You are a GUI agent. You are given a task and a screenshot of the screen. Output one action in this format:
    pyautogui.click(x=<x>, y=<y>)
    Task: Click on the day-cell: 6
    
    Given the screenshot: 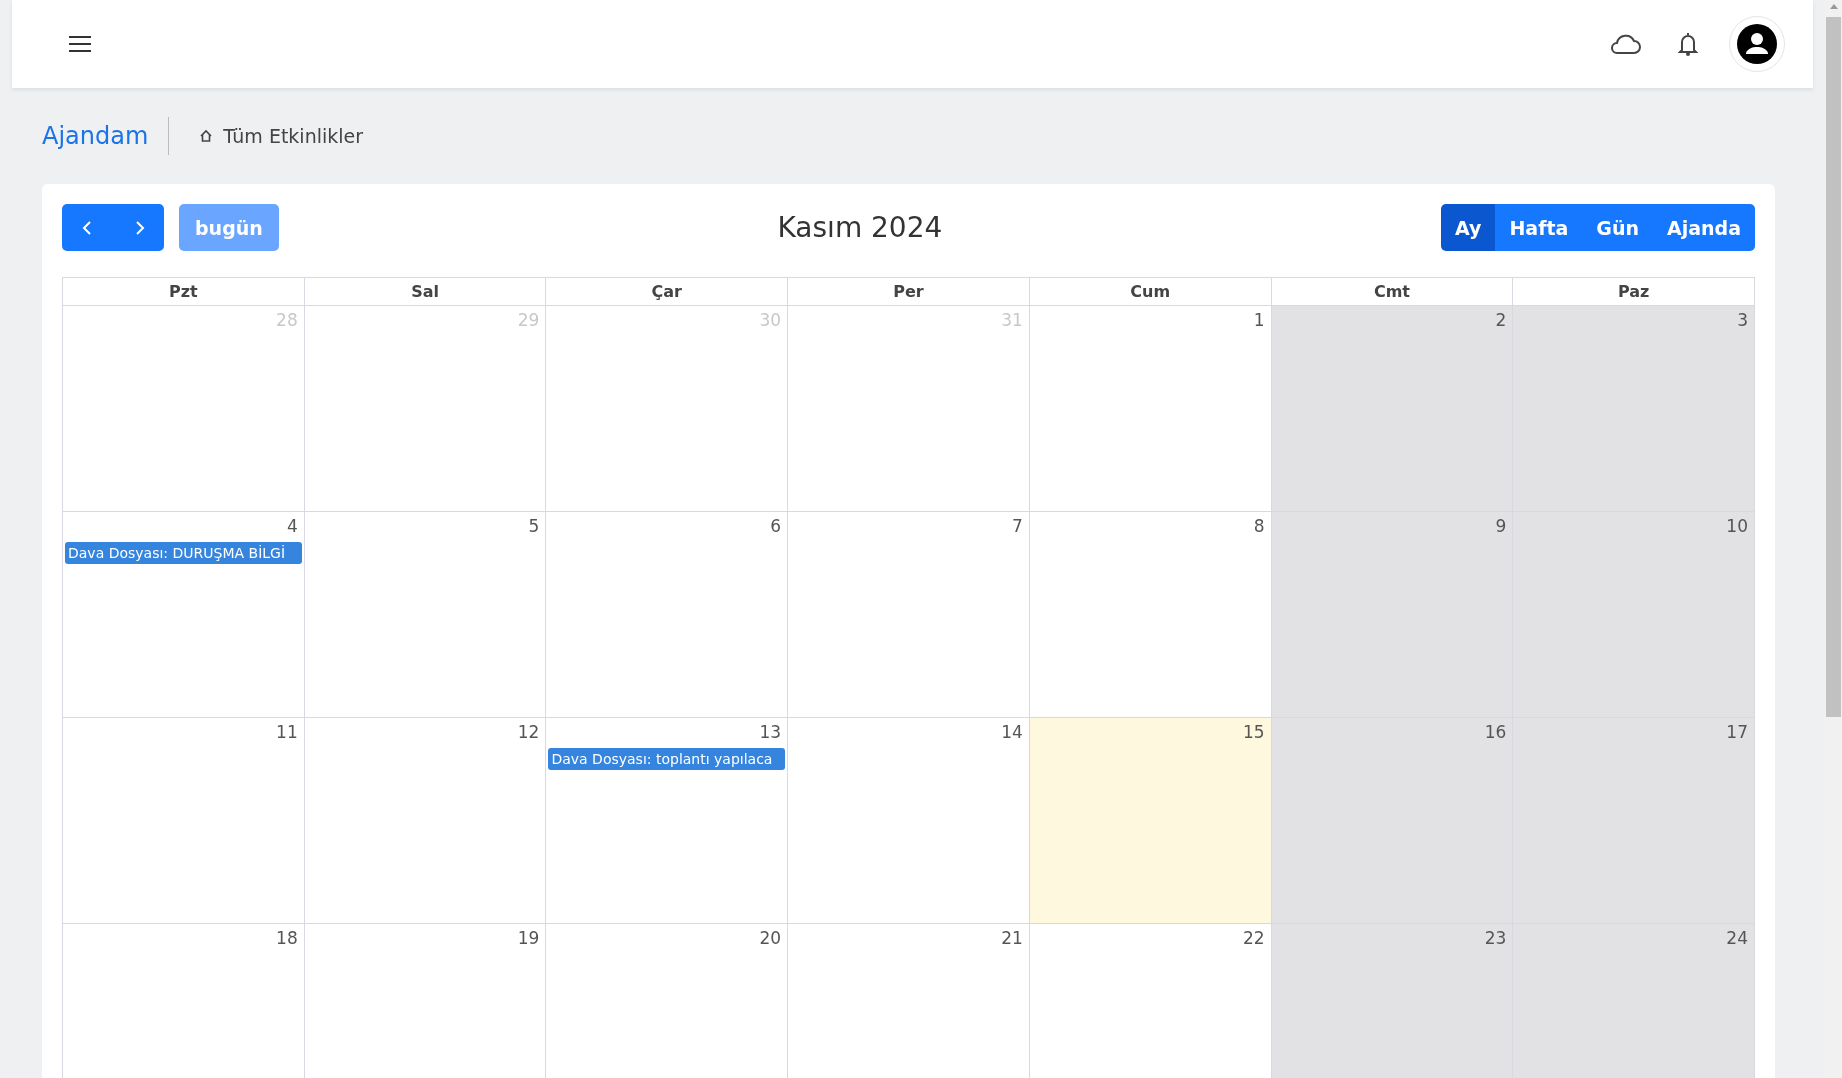 What is the action you would take?
    pyautogui.click(x=667, y=615)
    